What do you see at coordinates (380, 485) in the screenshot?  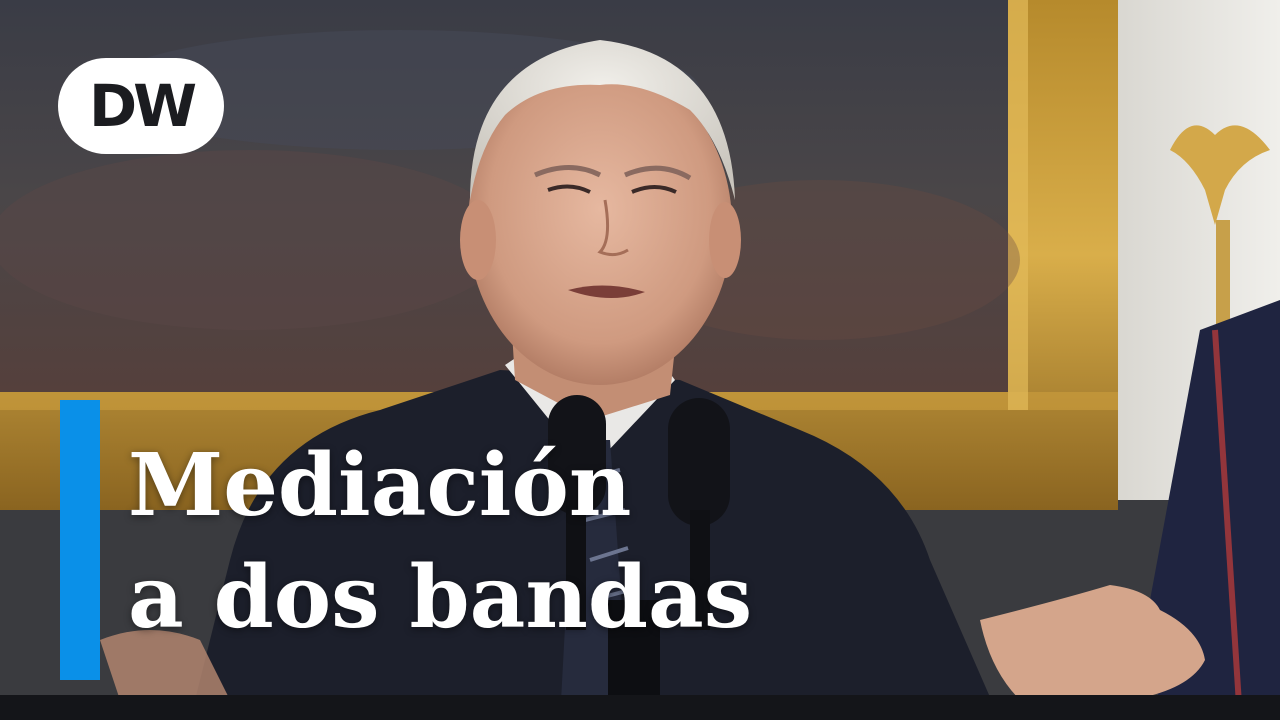 I see `headline-line-1: Mediación` at bounding box center [380, 485].